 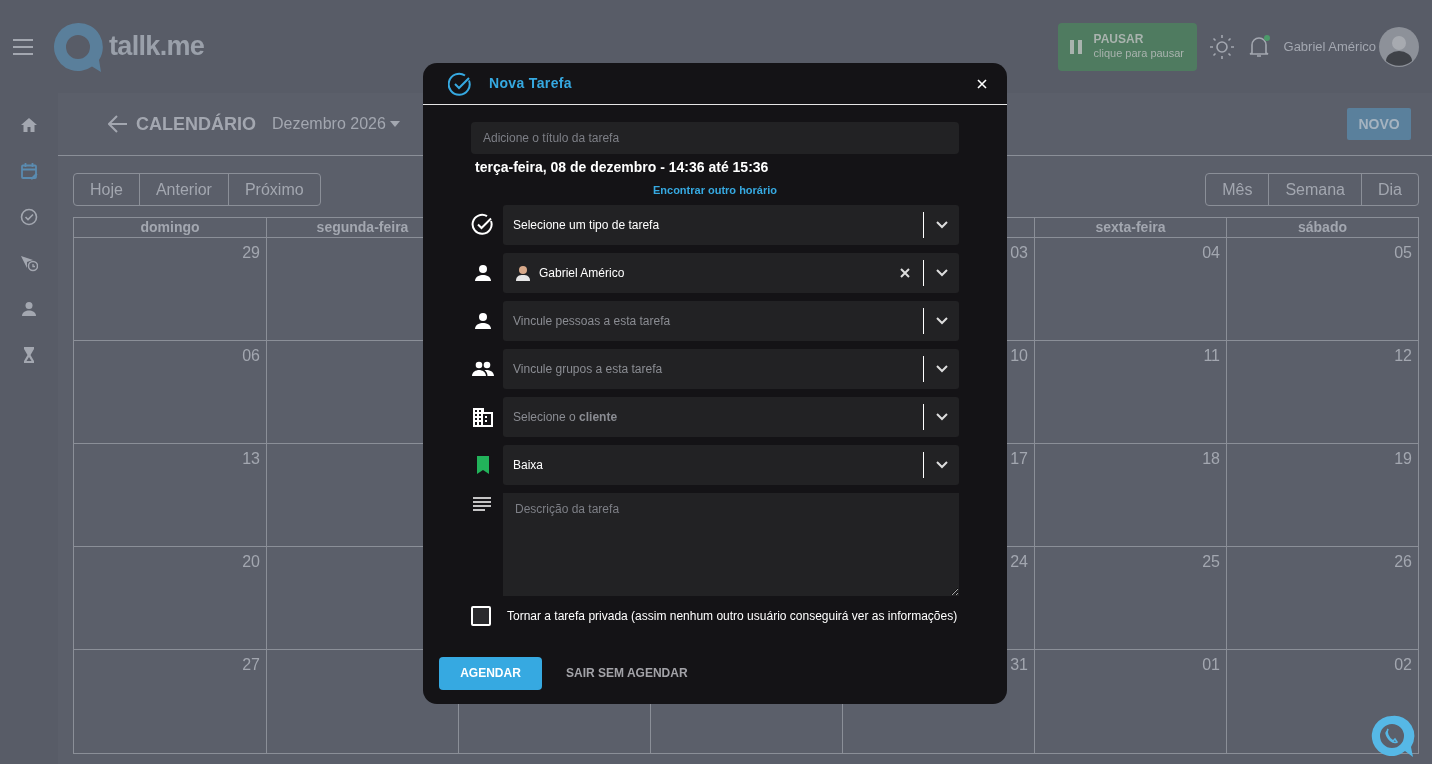 What do you see at coordinates (1322, 495) in the screenshot?
I see `day-cell: 19` at bounding box center [1322, 495].